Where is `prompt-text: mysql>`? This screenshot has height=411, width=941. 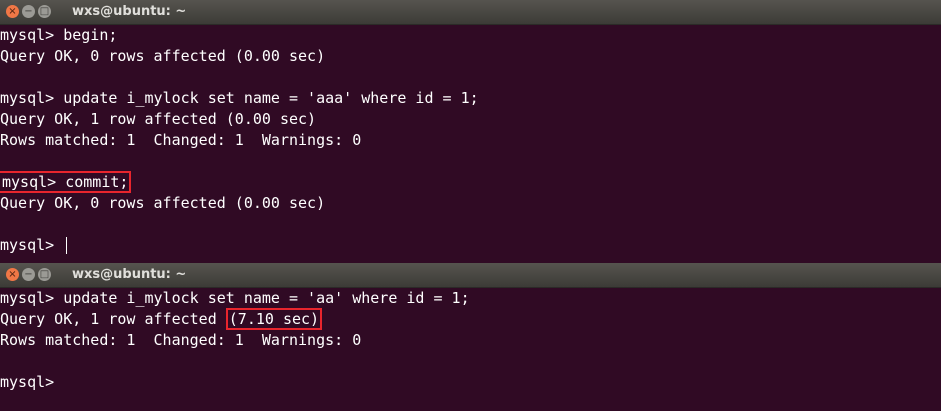 prompt-text: mysql> is located at coordinates (32, 245).